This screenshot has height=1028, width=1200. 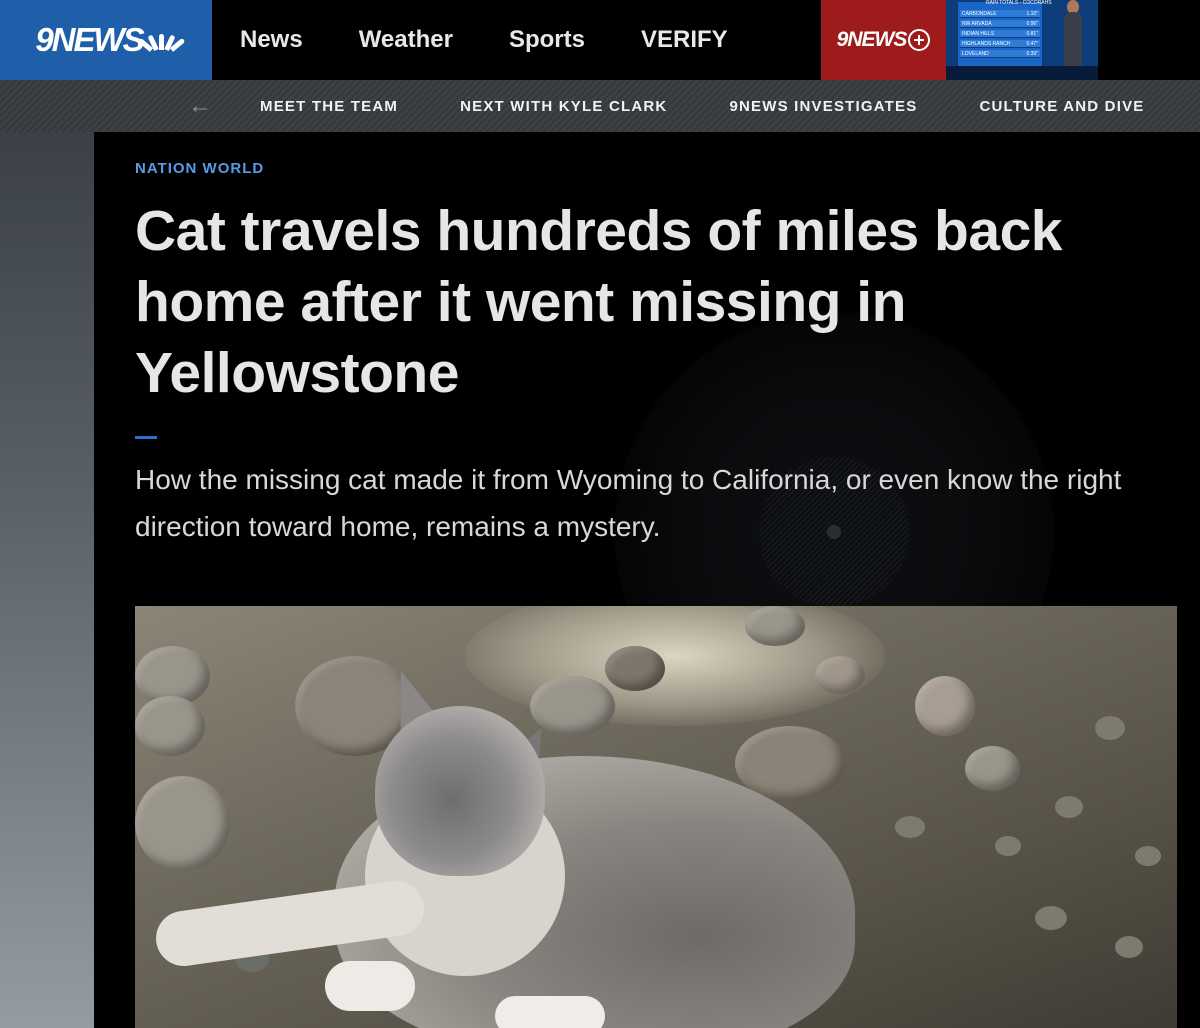 I want to click on right-background, so click(x=1193, y=580).